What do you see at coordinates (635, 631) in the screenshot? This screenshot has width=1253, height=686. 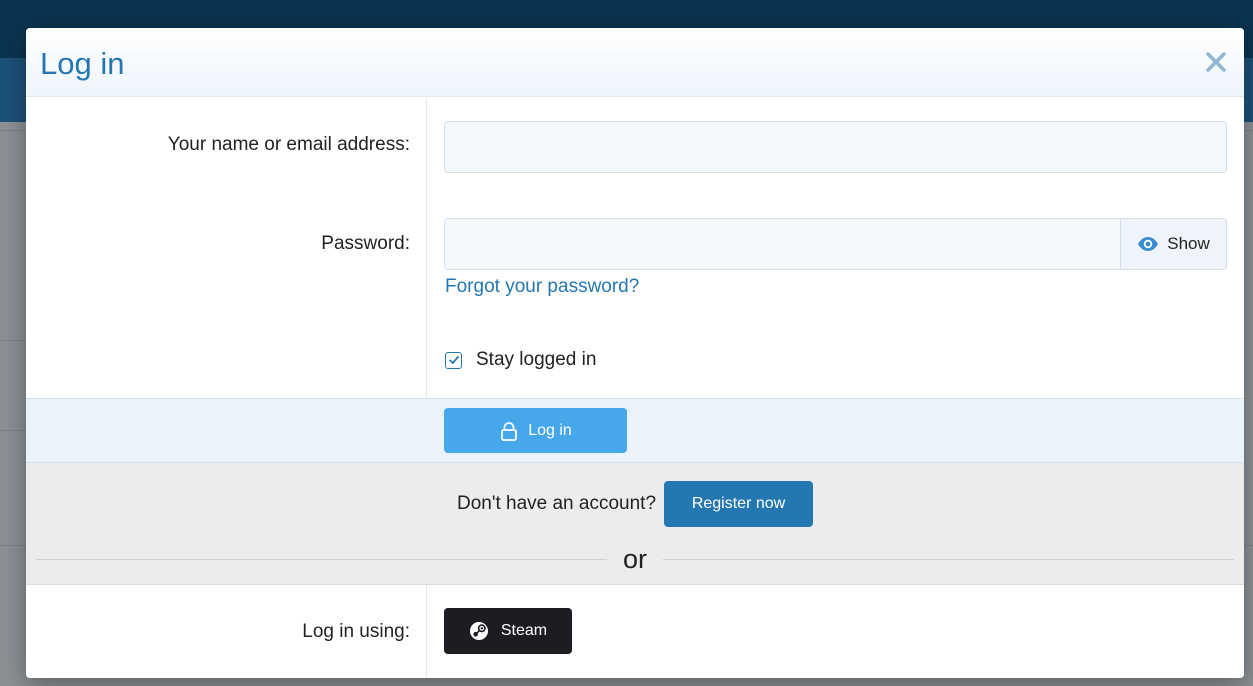 I see `social-login-section: Log in using: Steam` at bounding box center [635, 631].